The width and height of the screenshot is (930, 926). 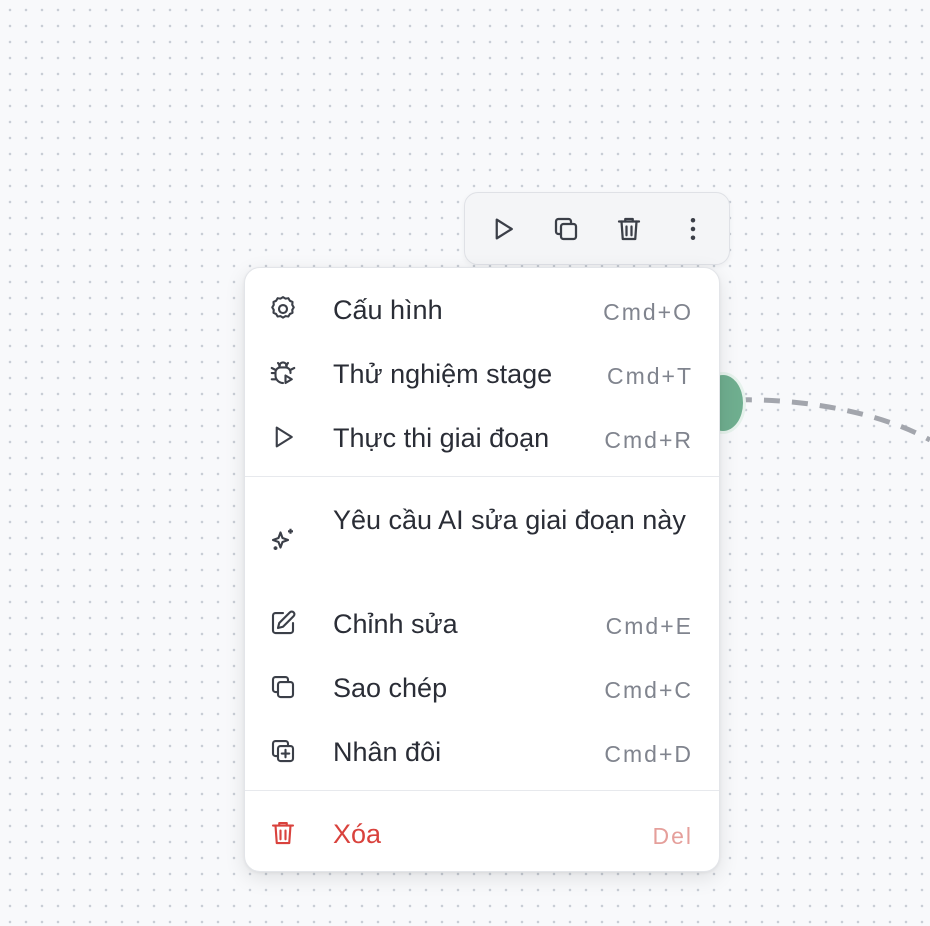 What do you see at coordinates (388, 310) in the screenshot?
I see `menu-item-label: Cấu hình` at bounding box center [388, 310].